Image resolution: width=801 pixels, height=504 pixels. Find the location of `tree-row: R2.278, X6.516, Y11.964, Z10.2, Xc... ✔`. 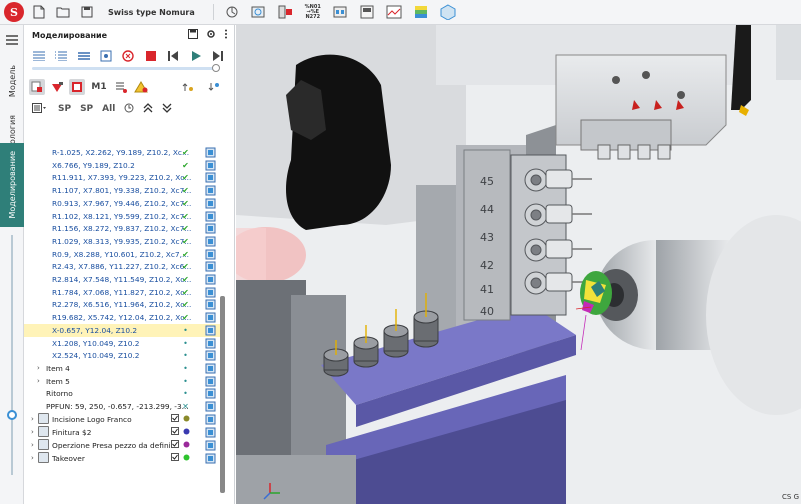

tree-row: R2.278, X6.516, Y11.964, Z10.2, Xc... ✔ is located at coordinates (124, 304).